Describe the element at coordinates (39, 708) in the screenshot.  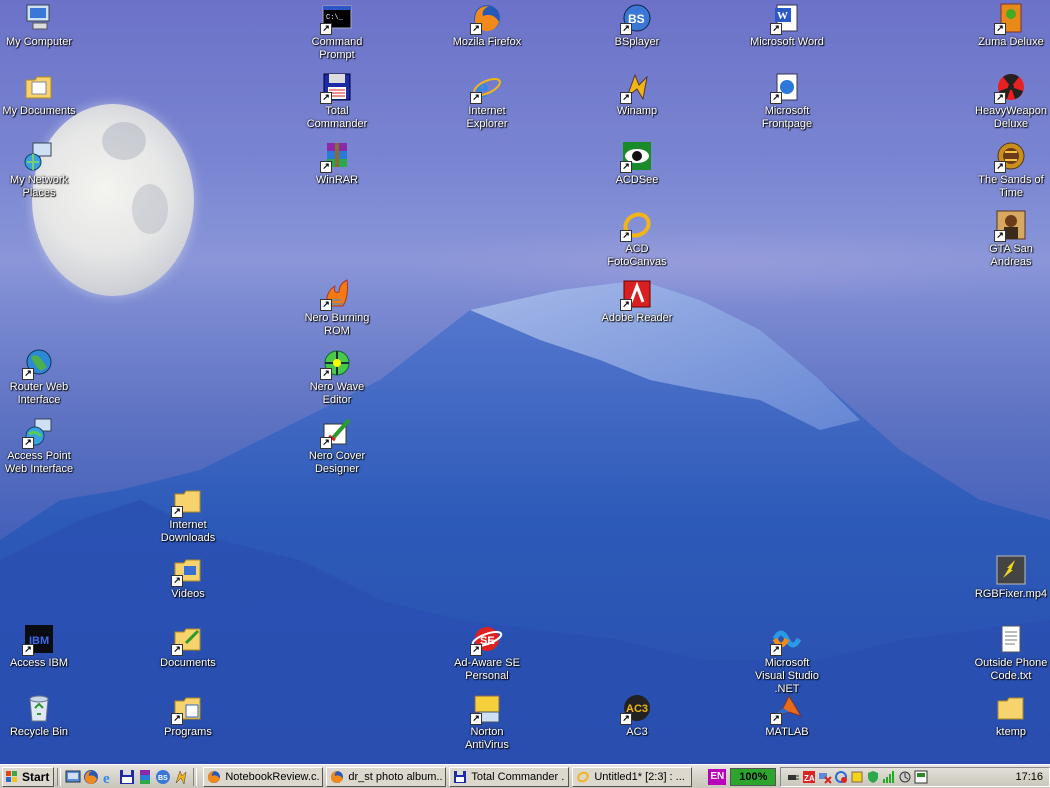
I see `recycle-bin-icon` at that location.